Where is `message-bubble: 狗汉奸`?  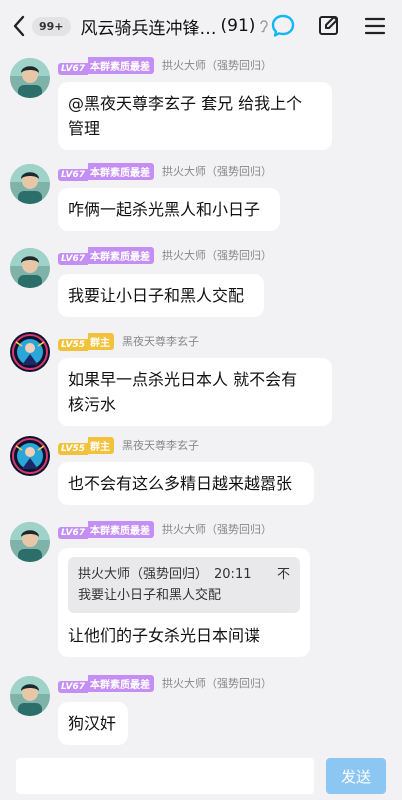
message-bubble: 狗汉奸 is located at coordinates (93, 723).